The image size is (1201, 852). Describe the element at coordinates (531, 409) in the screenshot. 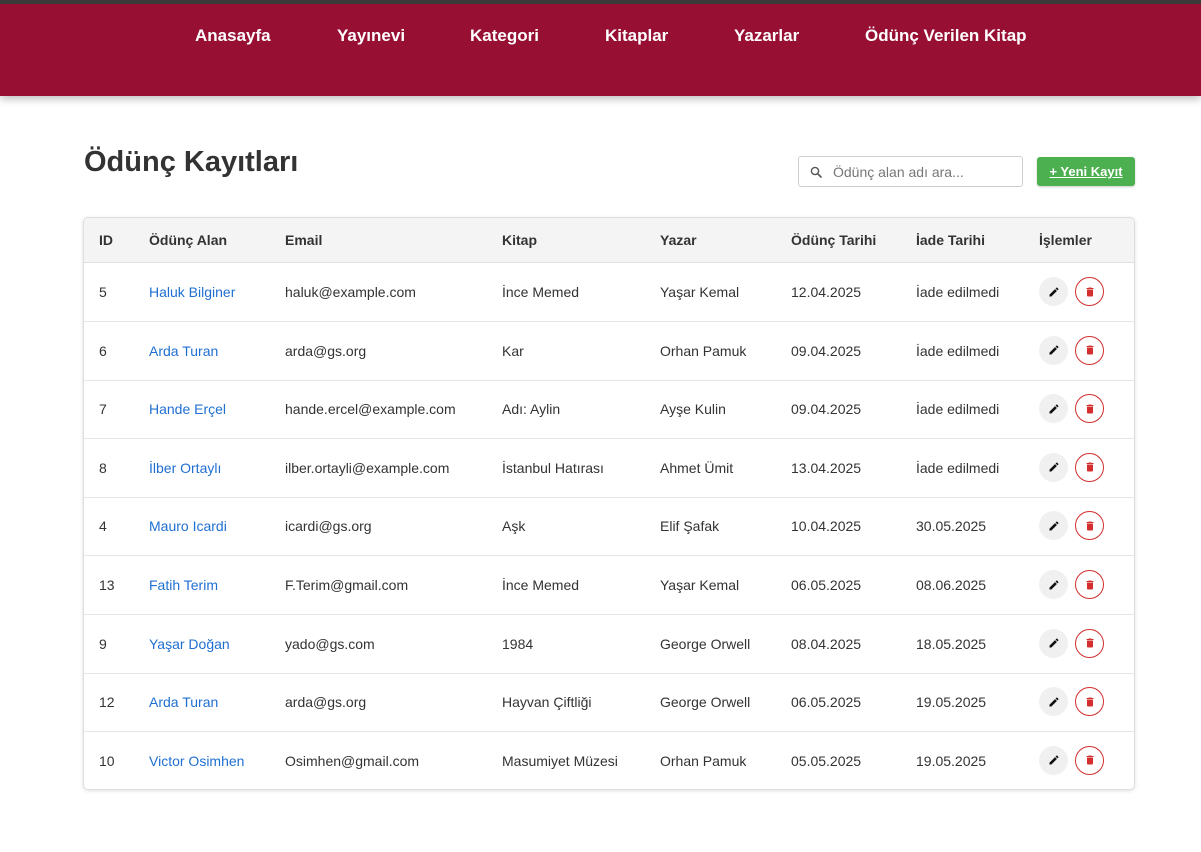

I see `cell-book: Adı: Aylin` at that location.